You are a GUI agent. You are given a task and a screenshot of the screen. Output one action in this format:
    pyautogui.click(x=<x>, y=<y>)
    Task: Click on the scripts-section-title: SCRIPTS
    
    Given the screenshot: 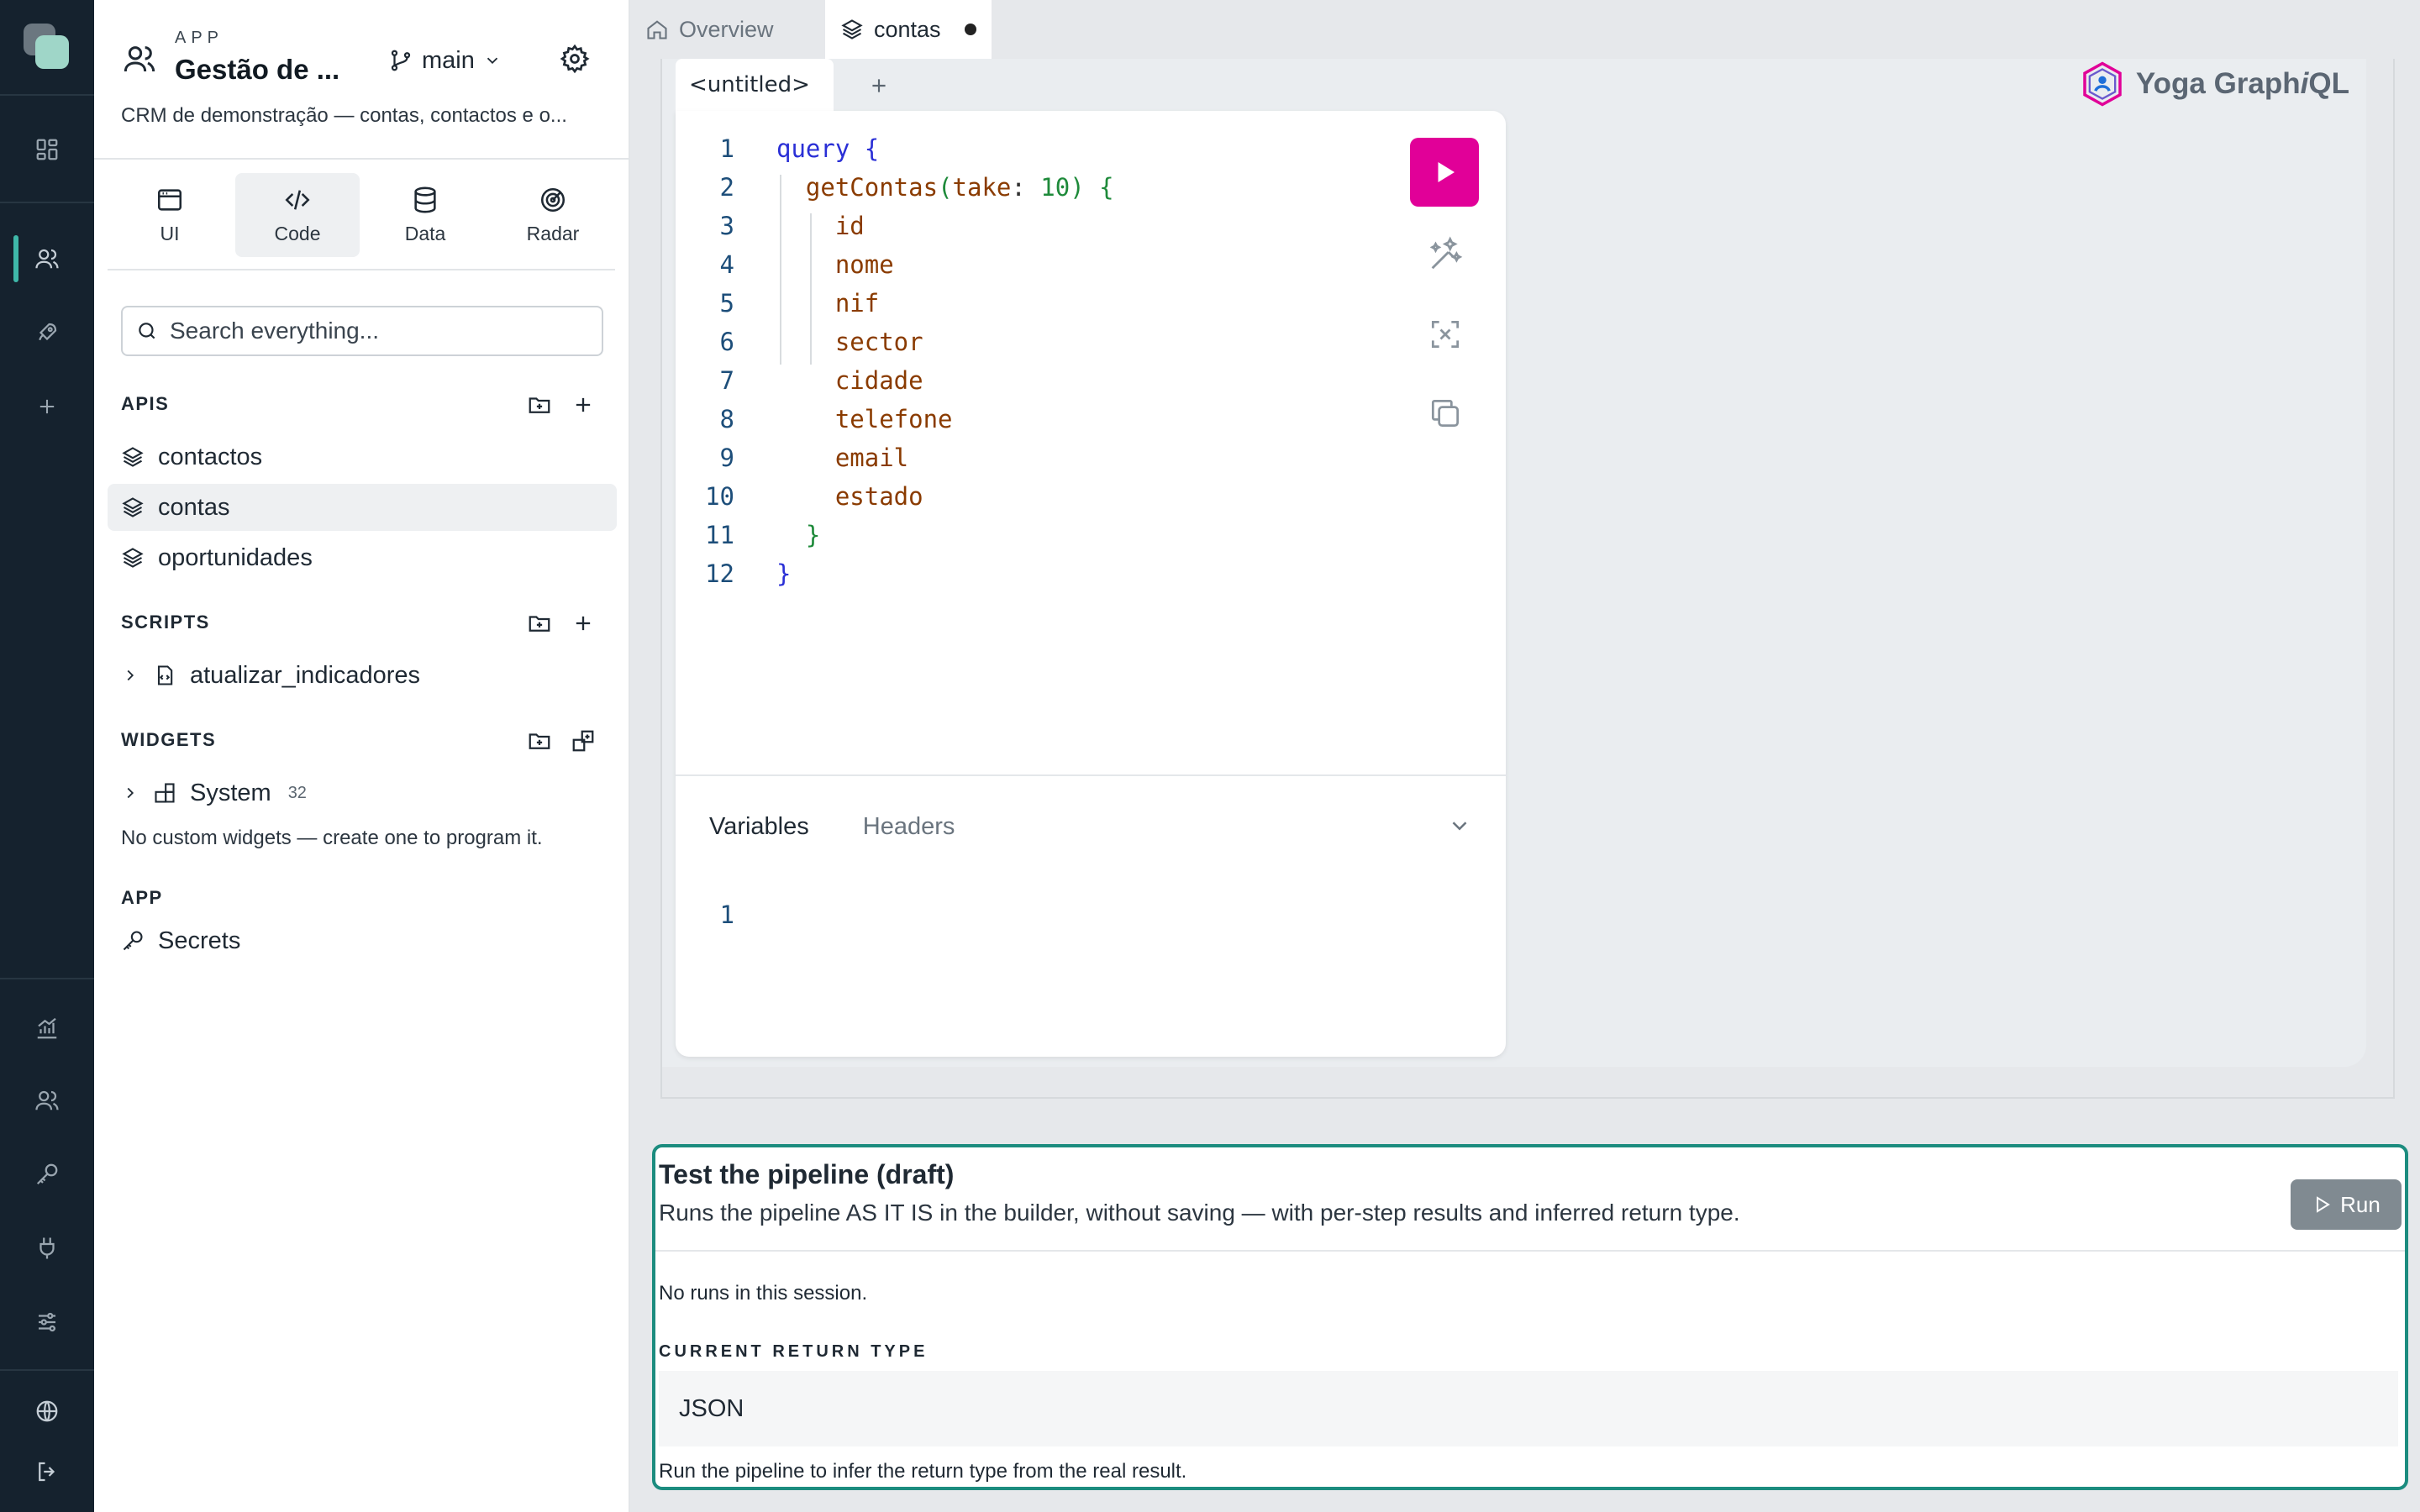 What is the action you would take?
    pyautogui.click(x=165, y=622)
    